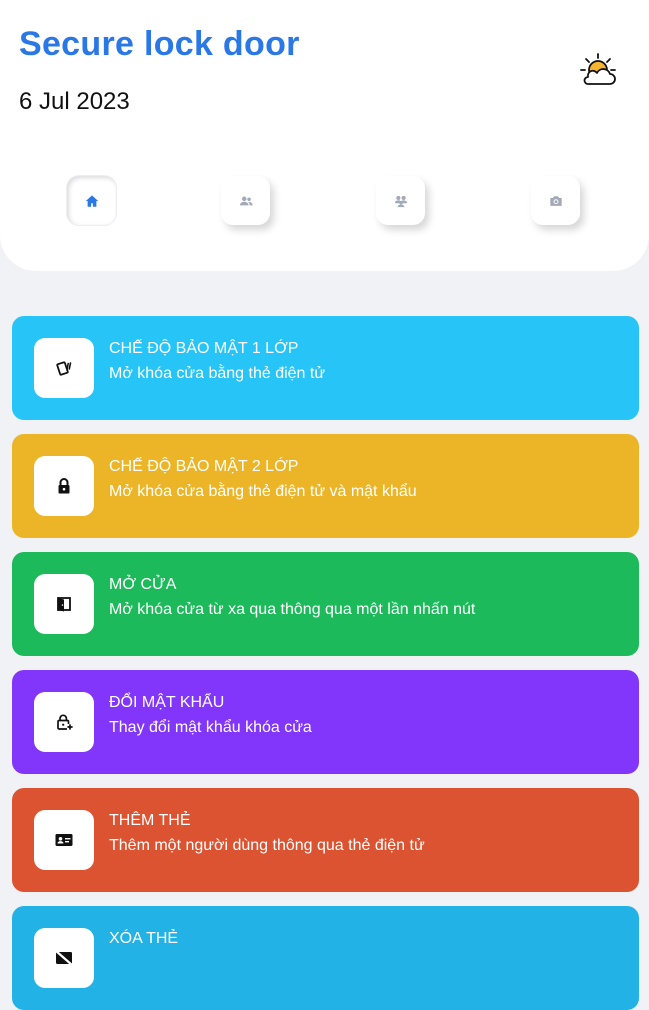 This screenshot has width=649, height=1010. Describe the element at coordinates (143, 584) in the screenshot. I see `card-title: MỞ CỬA` at that location.